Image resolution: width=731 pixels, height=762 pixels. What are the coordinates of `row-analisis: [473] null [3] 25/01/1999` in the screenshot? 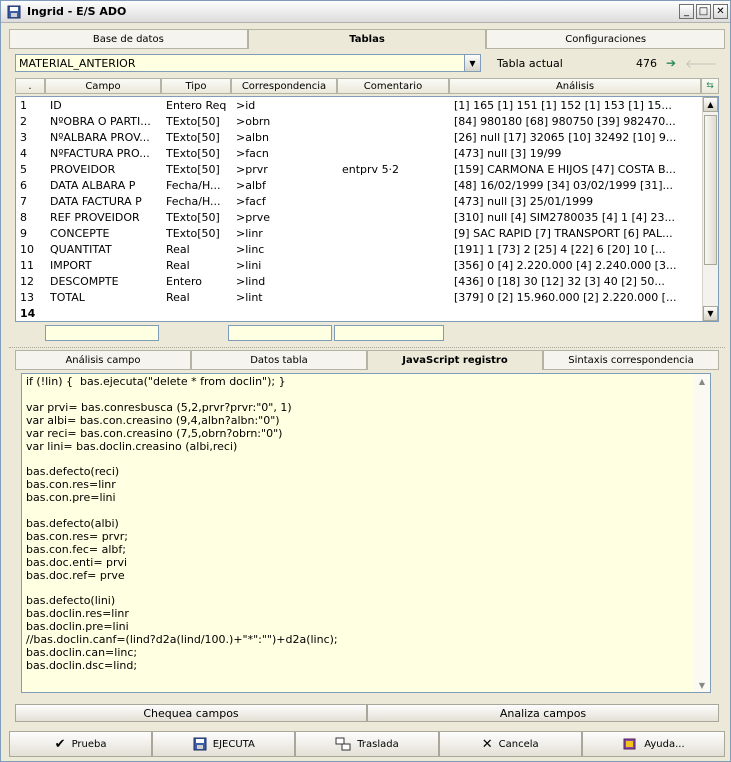 It's located at (576, 201).